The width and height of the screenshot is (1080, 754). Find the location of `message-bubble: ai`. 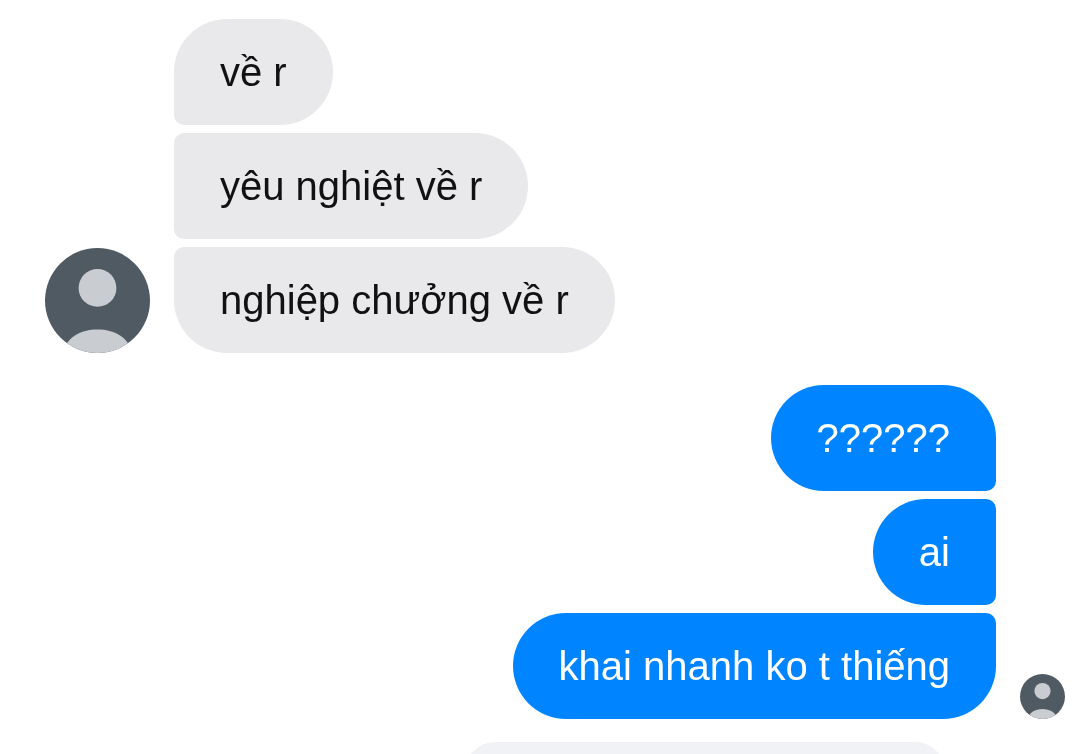

message-bubble: ai is located at coordinates (934, 552).